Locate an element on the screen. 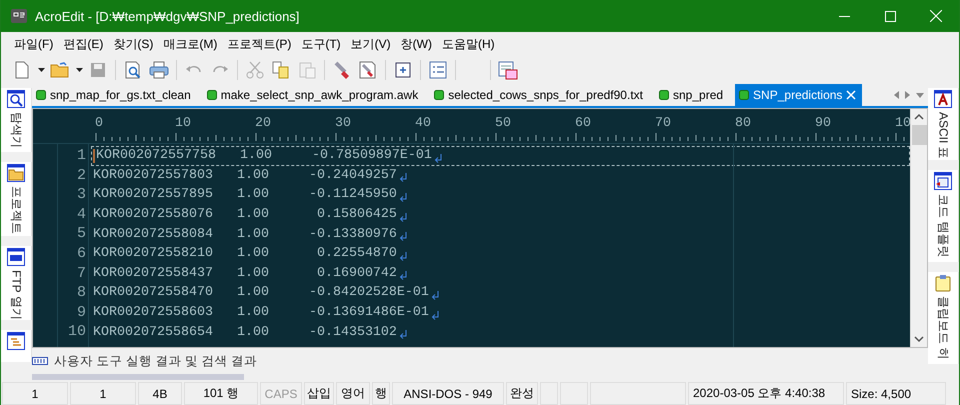 This screenshot has width=960, height=405. side-panel-label: FTP 열기 is located at coordinates (16, 295).